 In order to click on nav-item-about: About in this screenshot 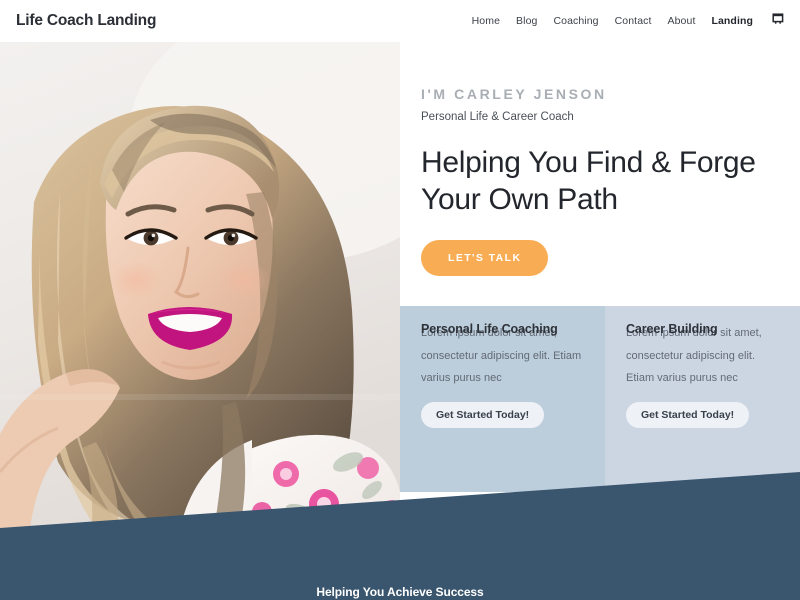, I will do `click(682, 21)`.